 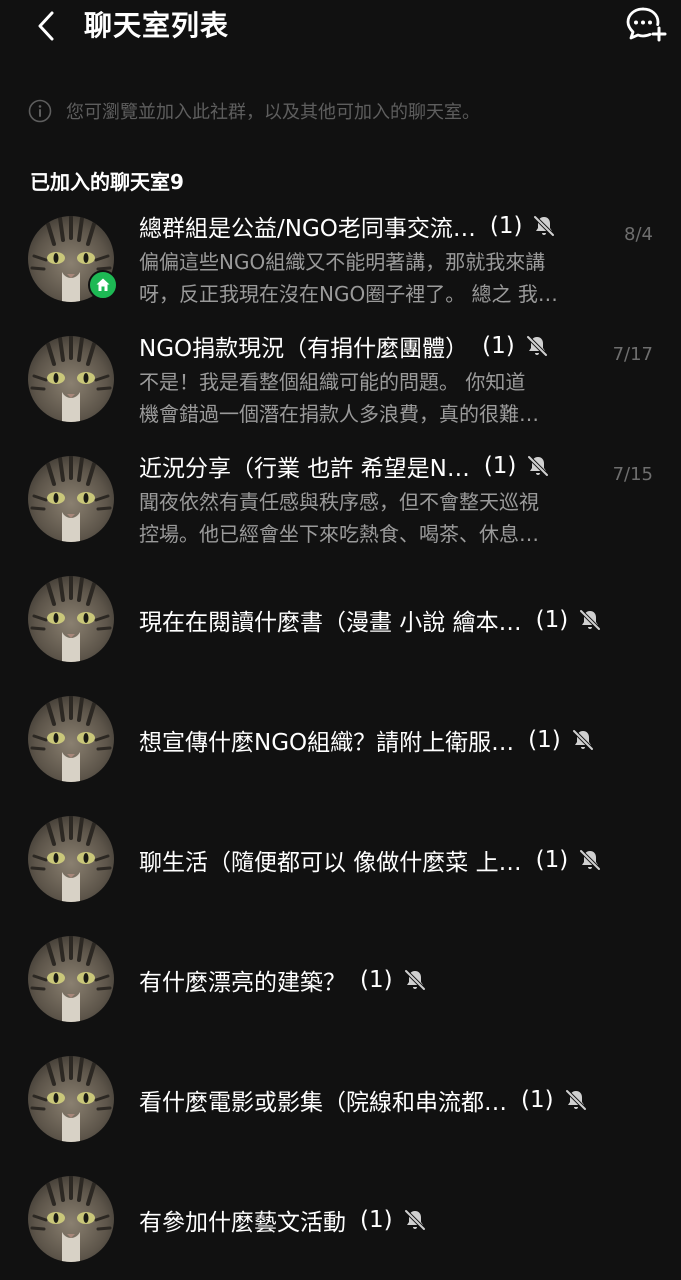 I want to click on chat-room-title: 想宣傳什麼NGO組織？請附上衛服… (1), so click(x=367, y=740).